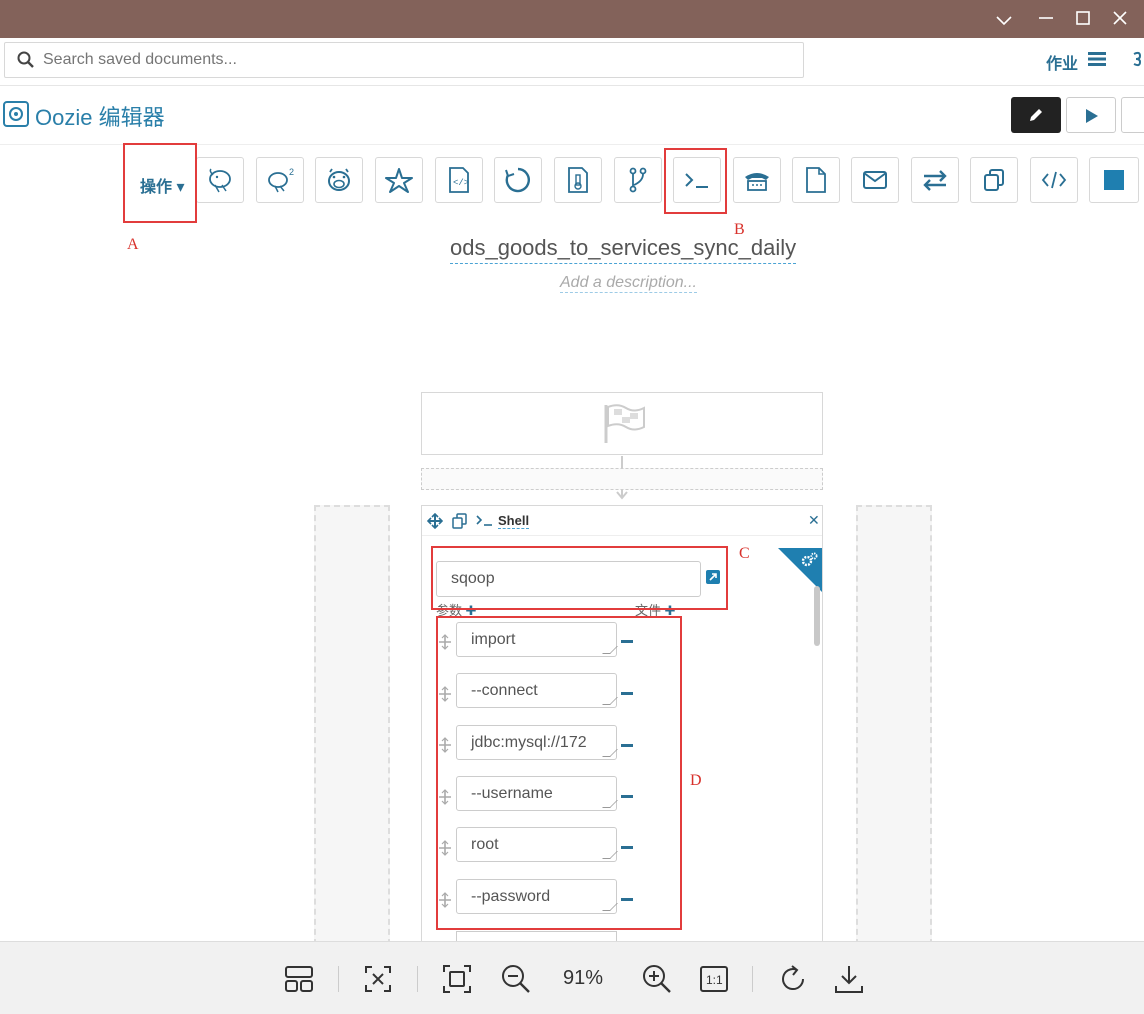  I want to click on minimize-icon, so click(1046, 20).